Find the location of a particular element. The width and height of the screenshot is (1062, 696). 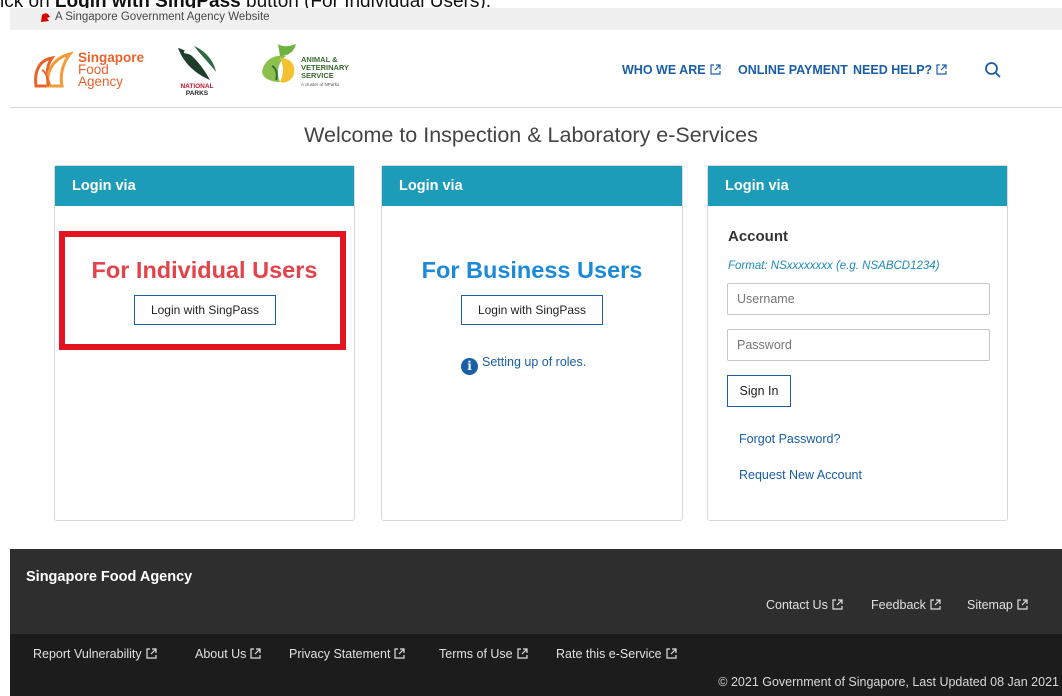

business-users-title: For Business Users is located at coordinates (532, 270).